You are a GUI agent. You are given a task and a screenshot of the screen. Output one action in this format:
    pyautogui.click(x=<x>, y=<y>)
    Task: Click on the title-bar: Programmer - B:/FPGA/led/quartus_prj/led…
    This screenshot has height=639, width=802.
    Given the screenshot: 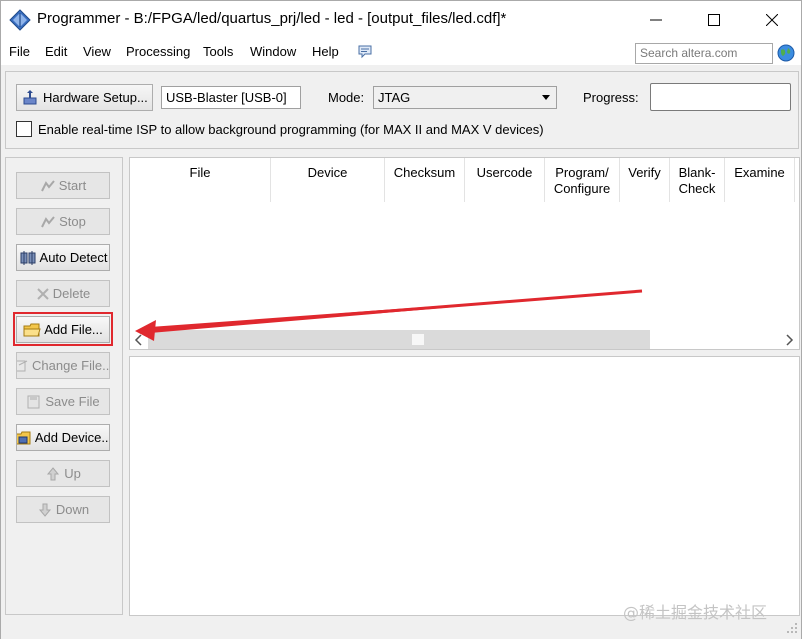 What is the action you would take?
    pyautogui.click(x=401, y=20)
    